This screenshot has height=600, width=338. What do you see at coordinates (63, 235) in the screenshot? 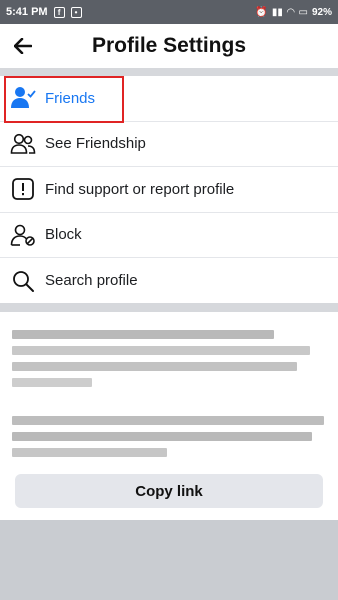
I see `menu-item-label: Block` at bounding box center [63, 235].